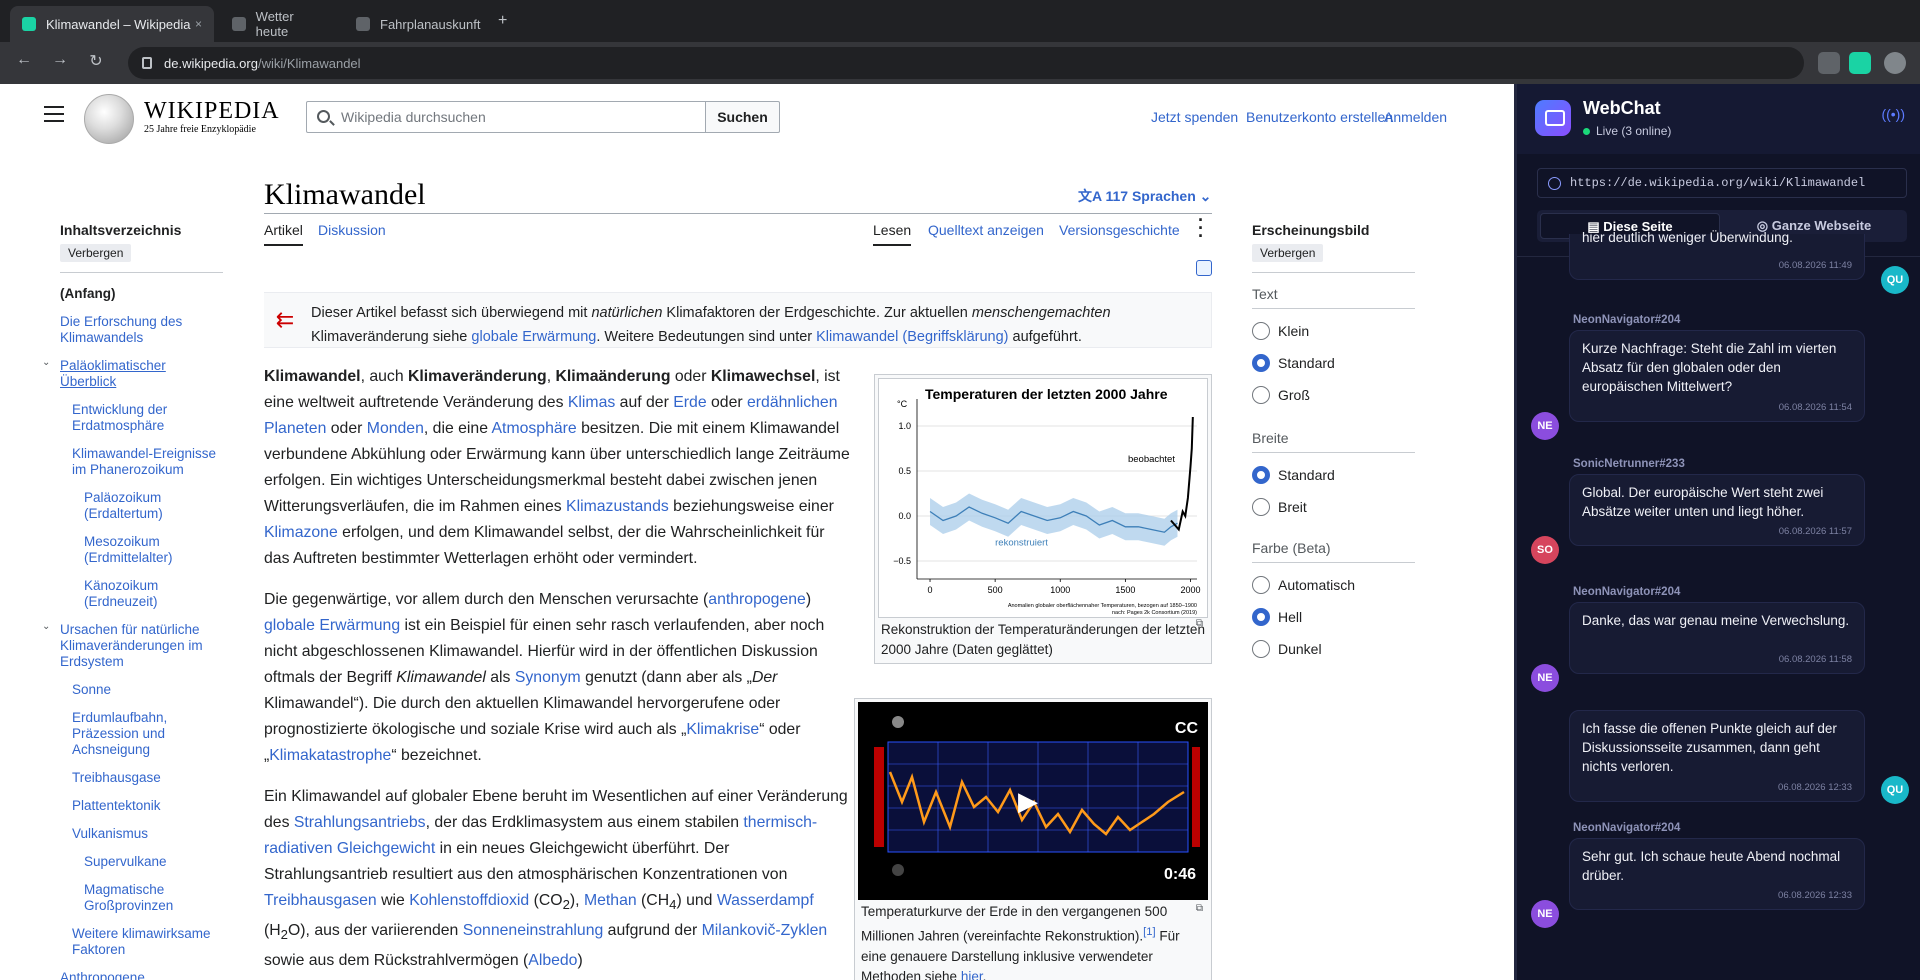  I want to click on radio-width-wide: Breit, so click(1279, 507).